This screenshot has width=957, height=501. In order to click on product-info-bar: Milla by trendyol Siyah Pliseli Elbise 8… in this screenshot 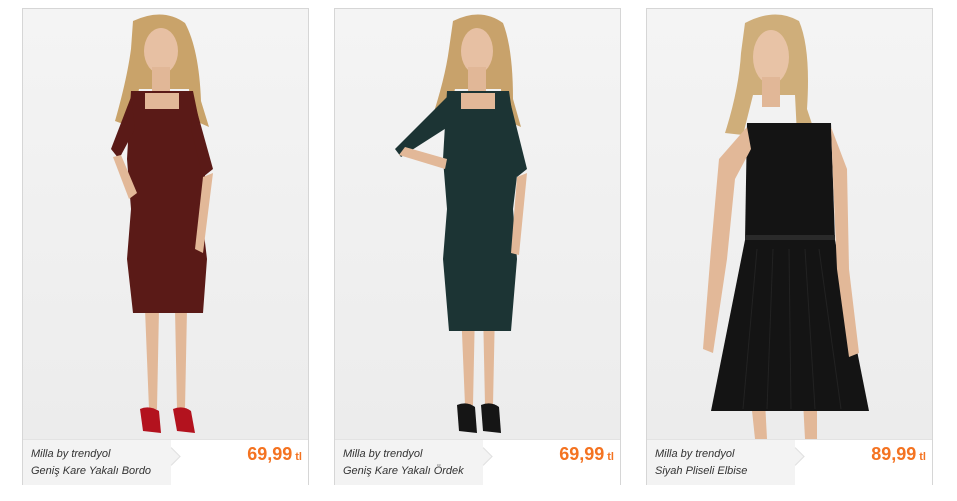, I will do `click(789, 462)`.